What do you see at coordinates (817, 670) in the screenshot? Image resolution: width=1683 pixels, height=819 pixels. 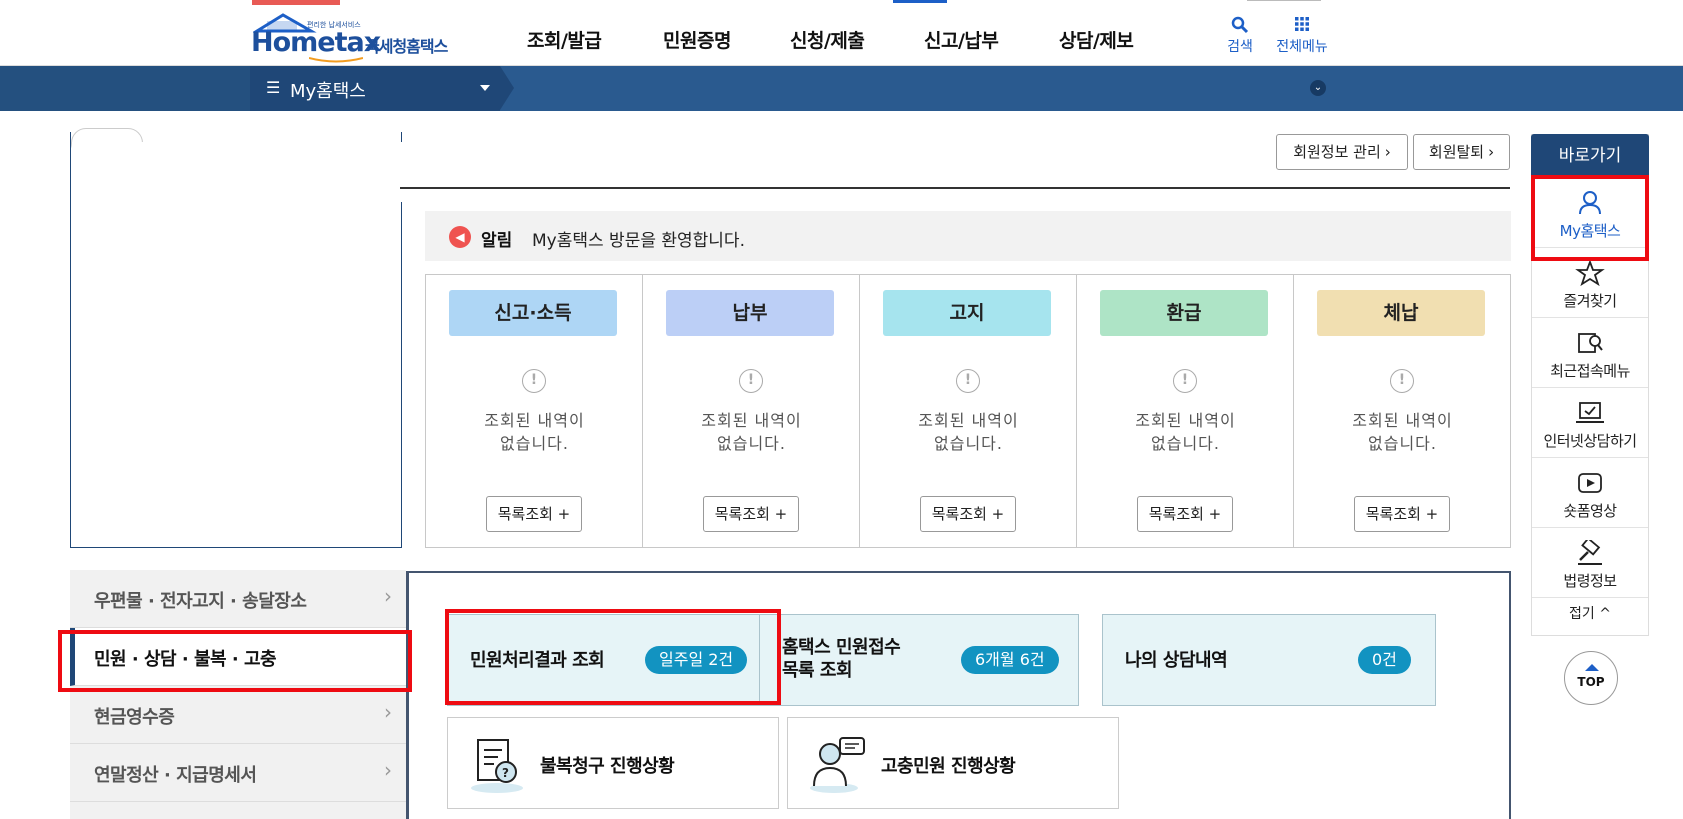 I see `card-title-line2: 목록 조회` at bounding box center [817, 670].